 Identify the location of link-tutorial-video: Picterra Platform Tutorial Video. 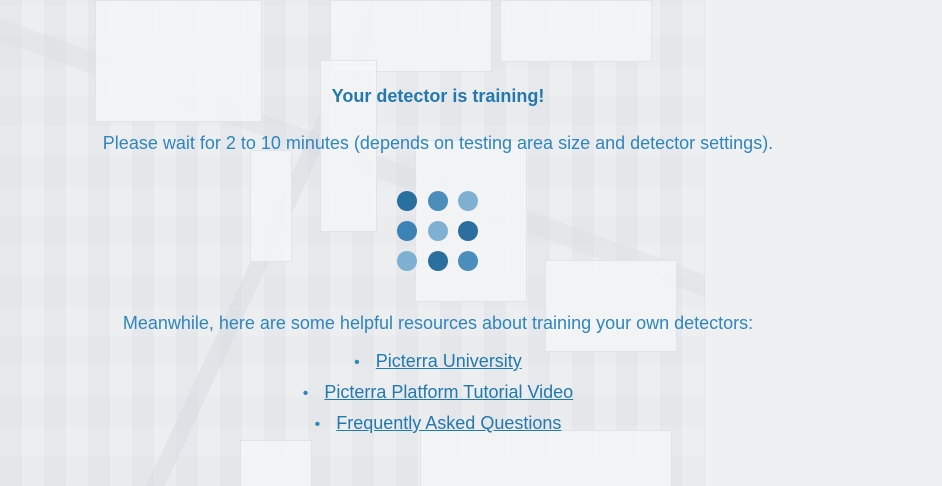
(448, 392).